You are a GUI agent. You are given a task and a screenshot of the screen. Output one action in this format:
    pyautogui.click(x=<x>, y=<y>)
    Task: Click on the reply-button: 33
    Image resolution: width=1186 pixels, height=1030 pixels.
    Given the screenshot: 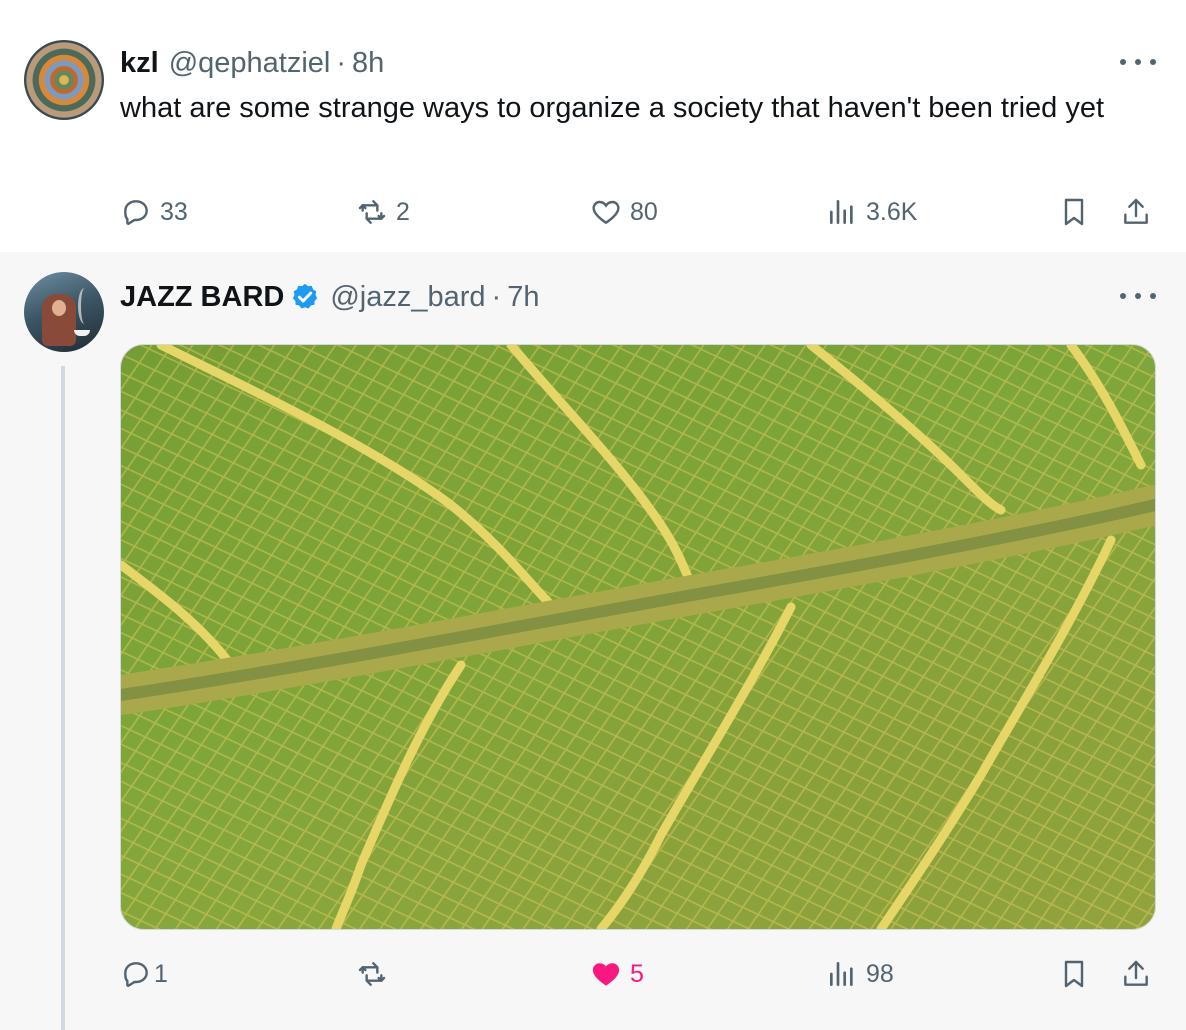 What is the action you would take?
    pyautogui.click(x=154, y=212)
    